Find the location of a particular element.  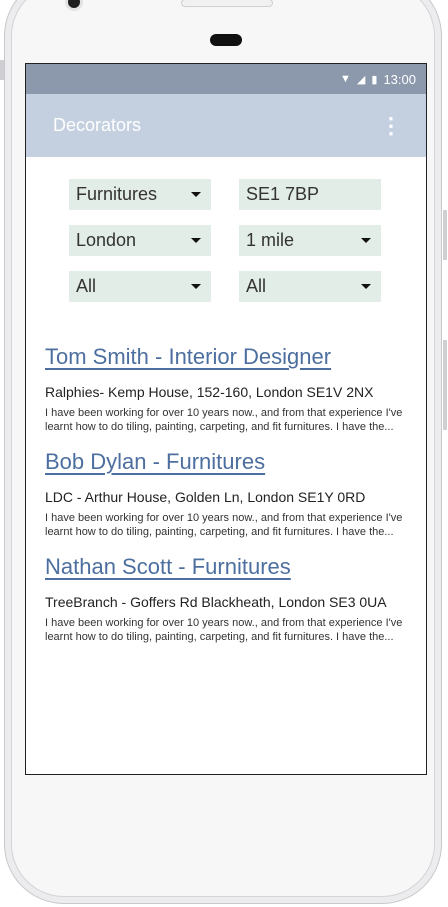

postcode-input: SE1 7BP is located at coordinates (310, 194).